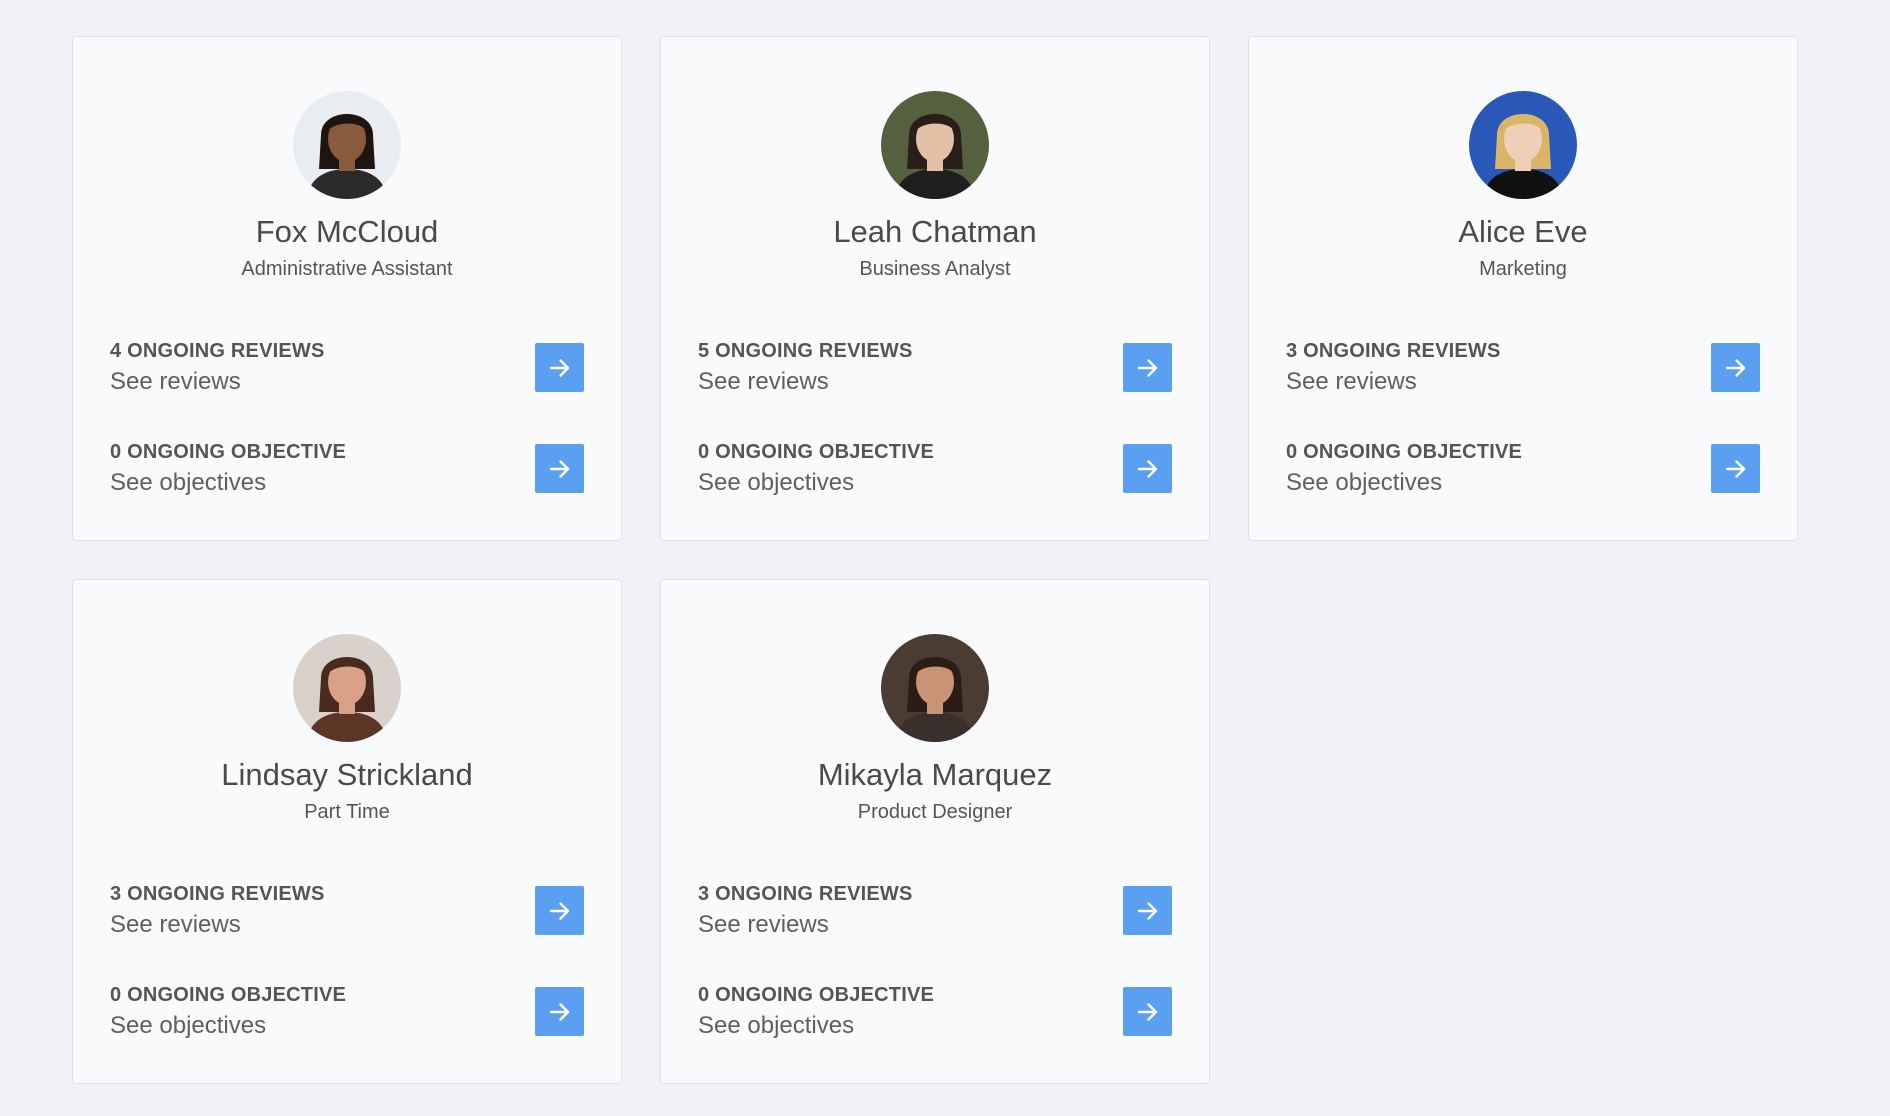 The height and width of the screenshot is (1116, 1890). What do you see at coordinates (935, 269) in the screenshot?
I see `employee-role: Business Analyst` at bounding box center [935, 269].